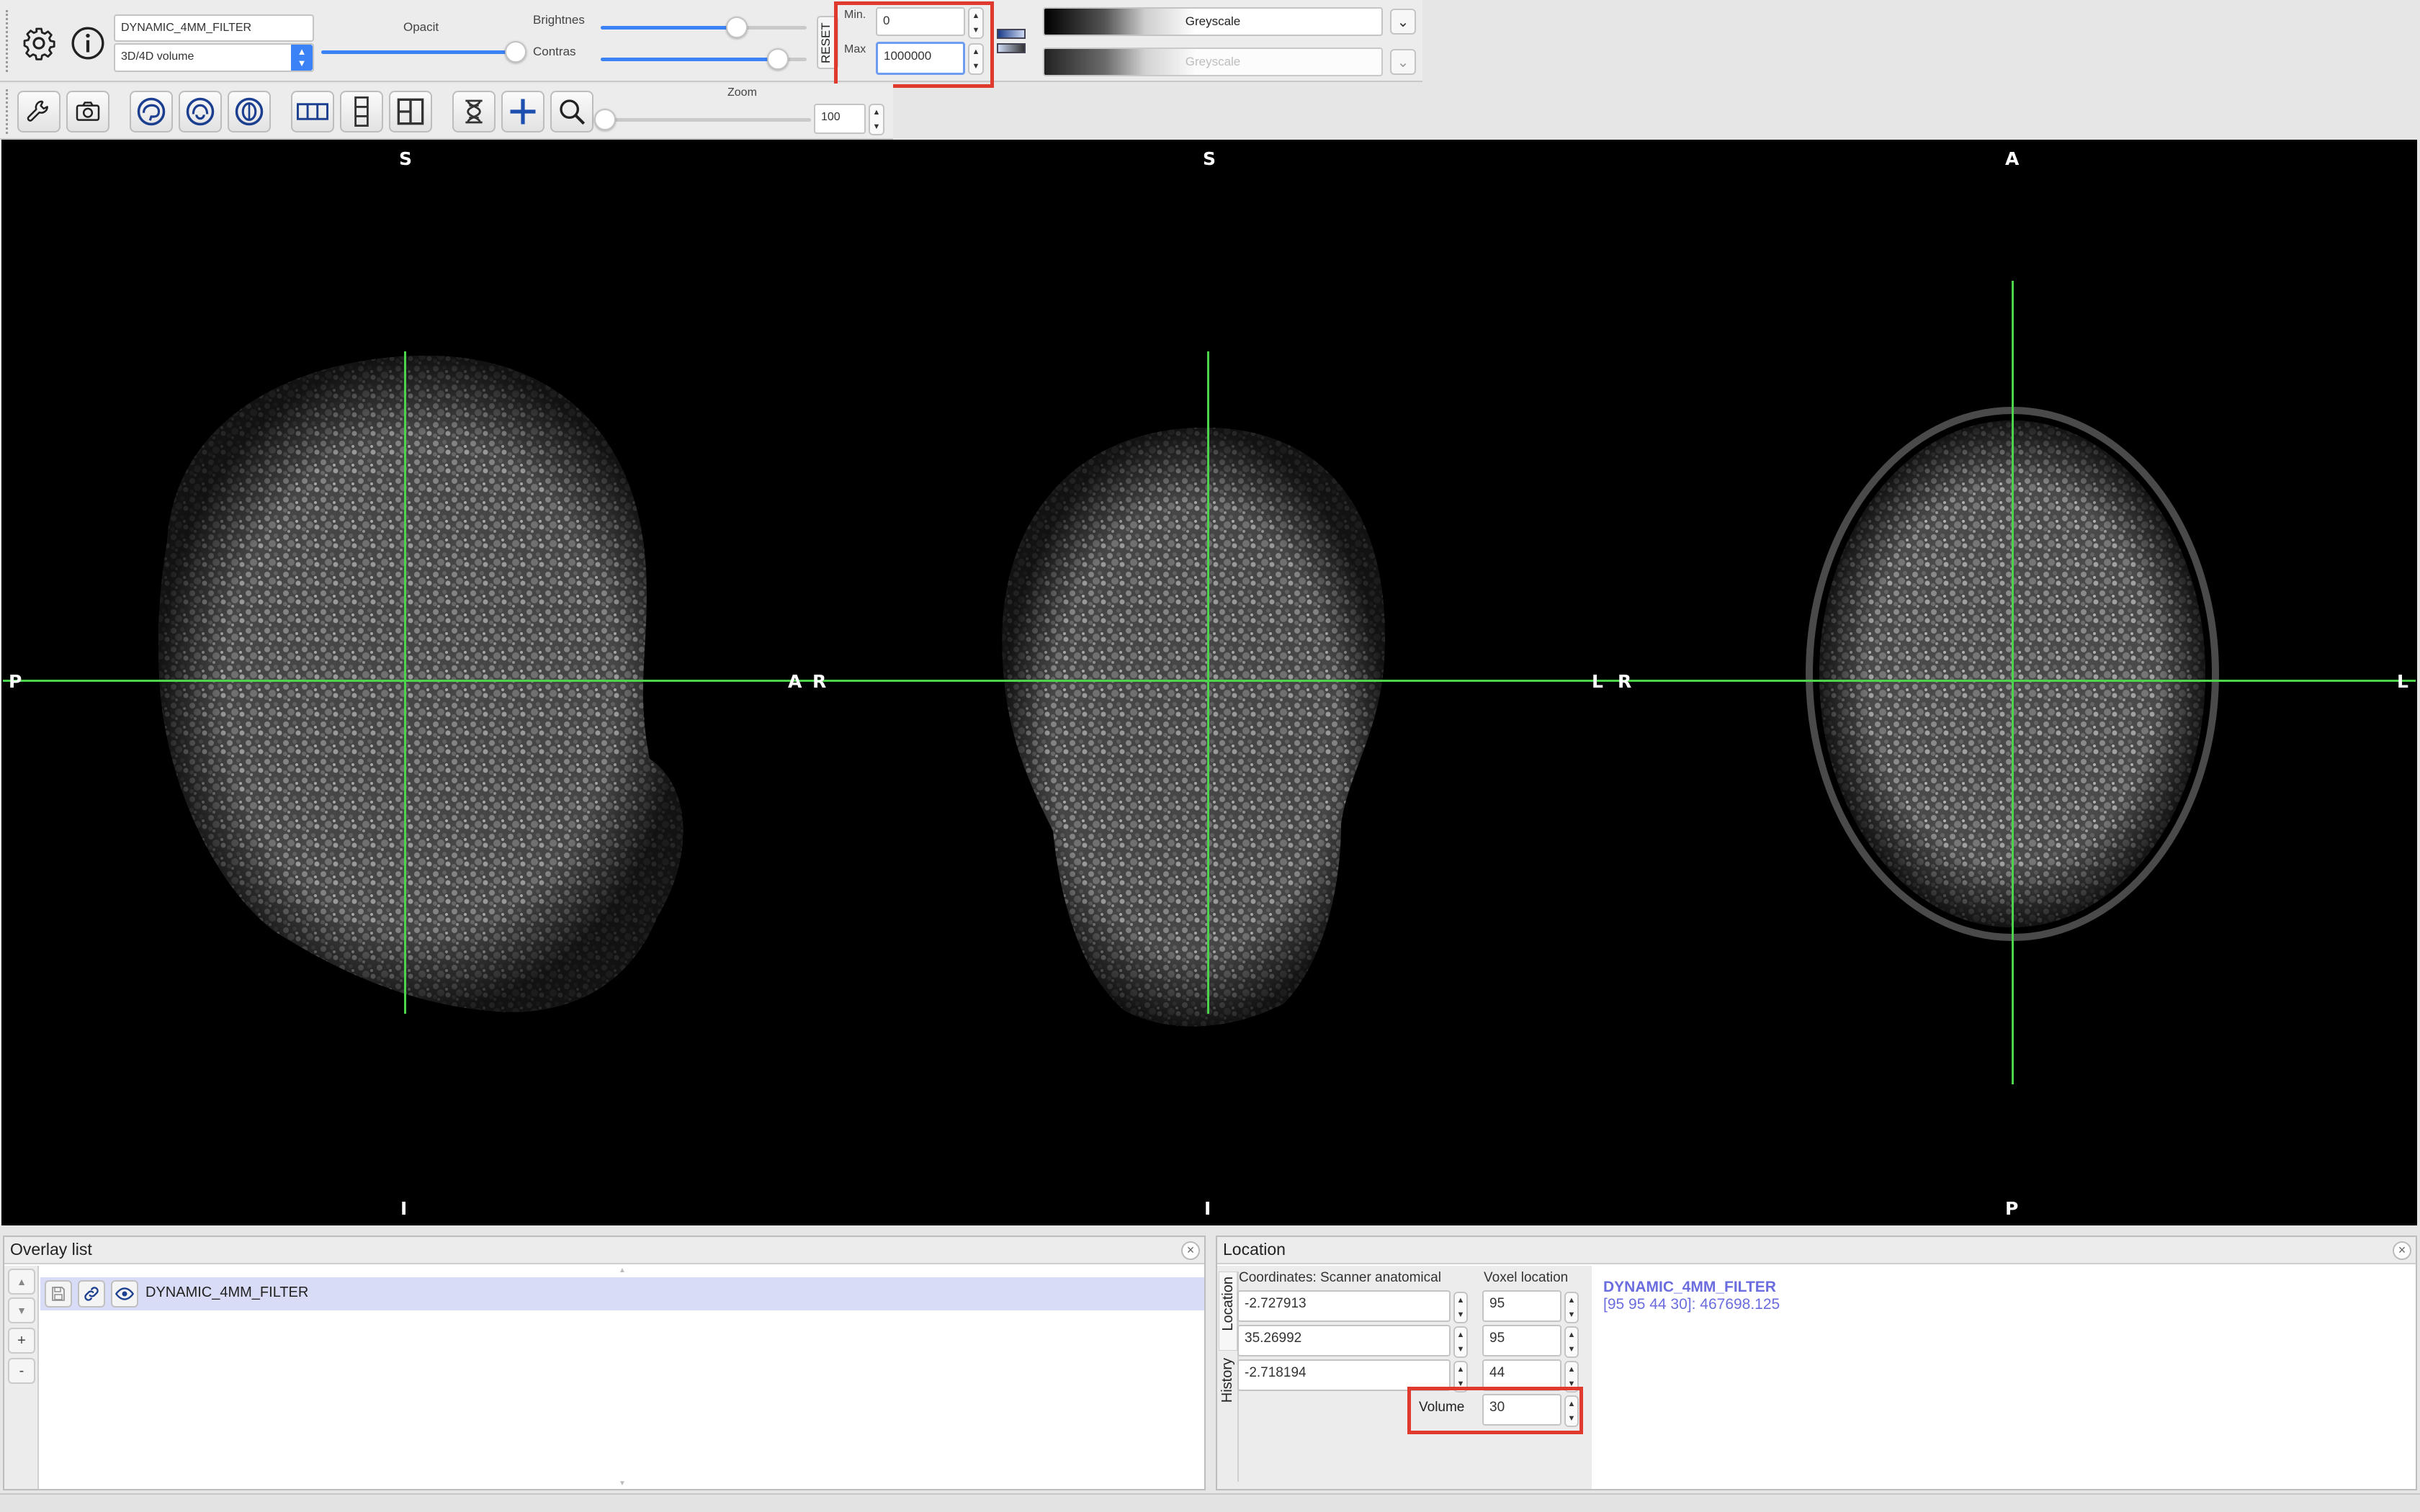  Describe the element at coordinates (15, 681) in the screenshot. I see `sagittal-left-label: P` at that location.